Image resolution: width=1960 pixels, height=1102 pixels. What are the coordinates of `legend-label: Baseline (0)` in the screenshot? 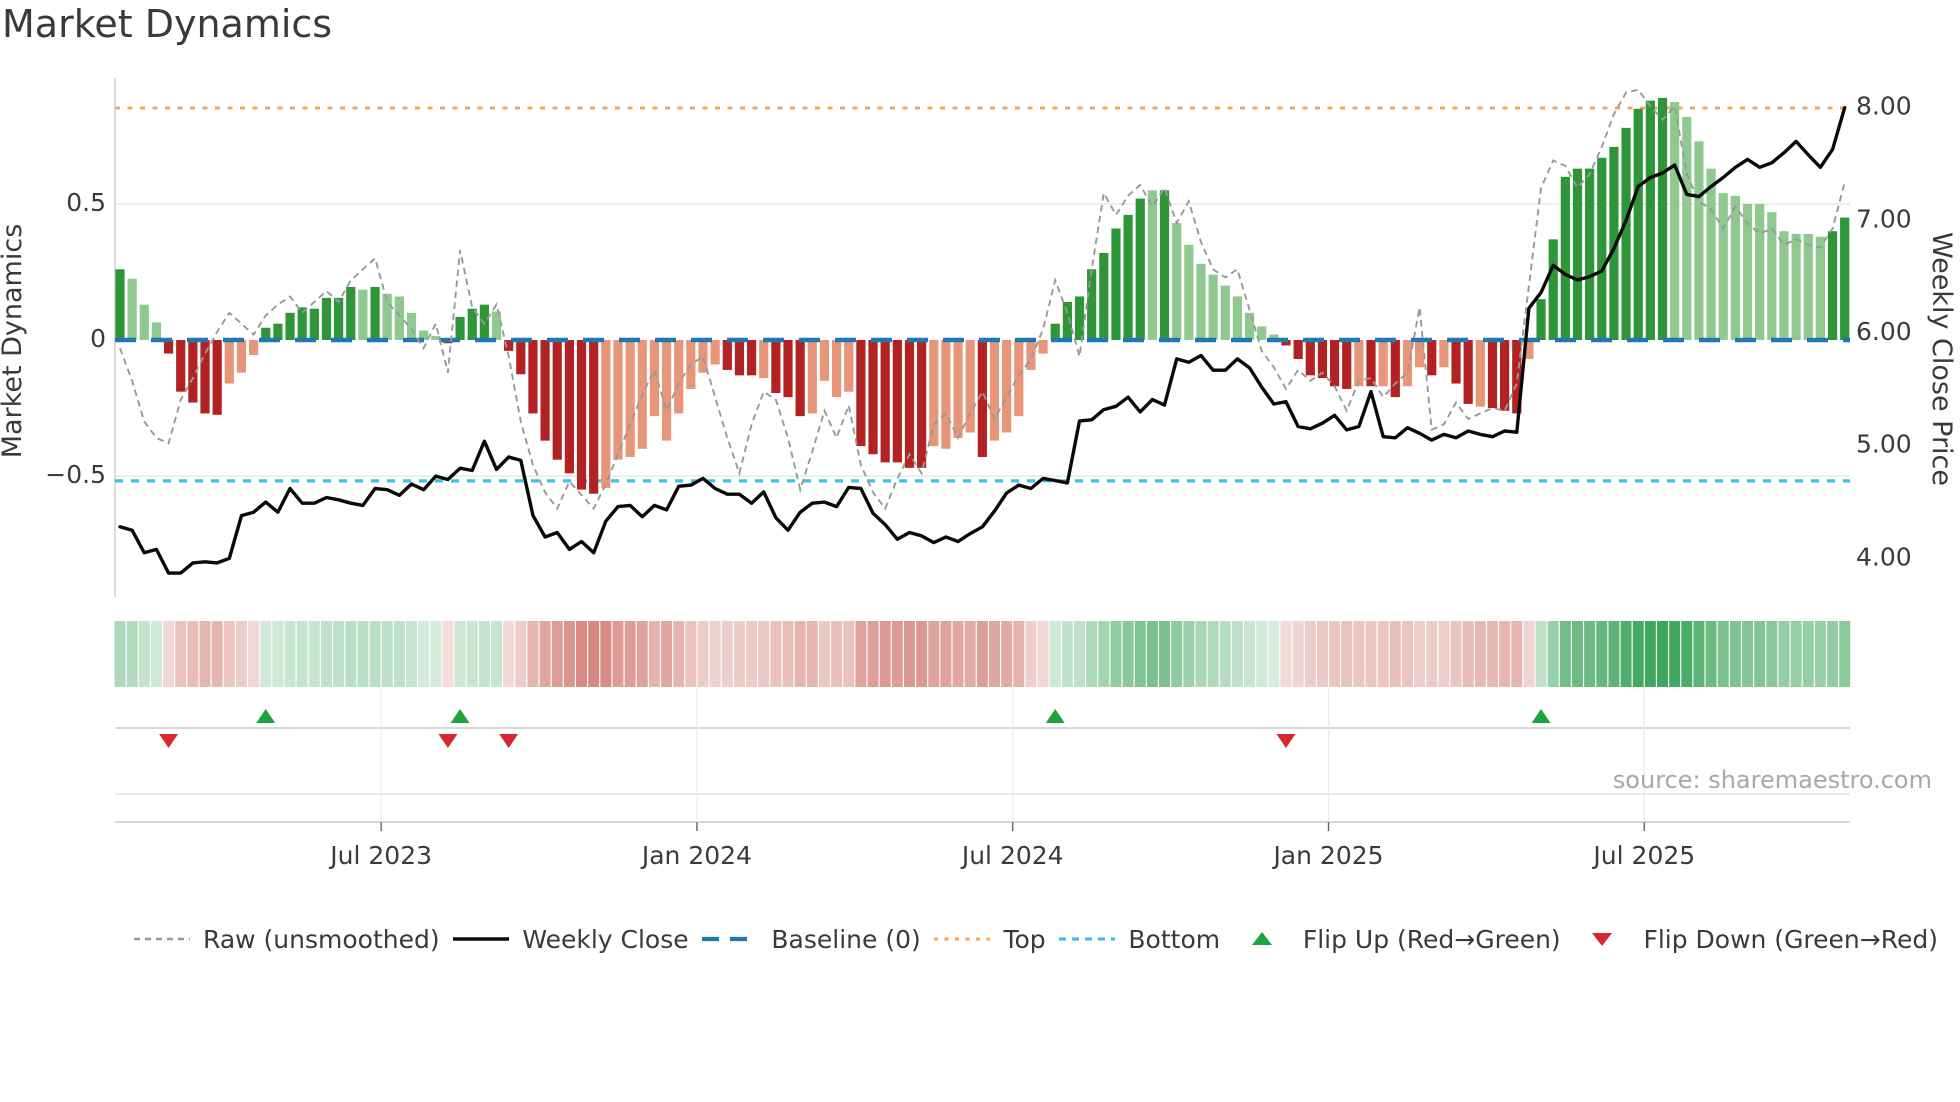 It's located at (846, 939).